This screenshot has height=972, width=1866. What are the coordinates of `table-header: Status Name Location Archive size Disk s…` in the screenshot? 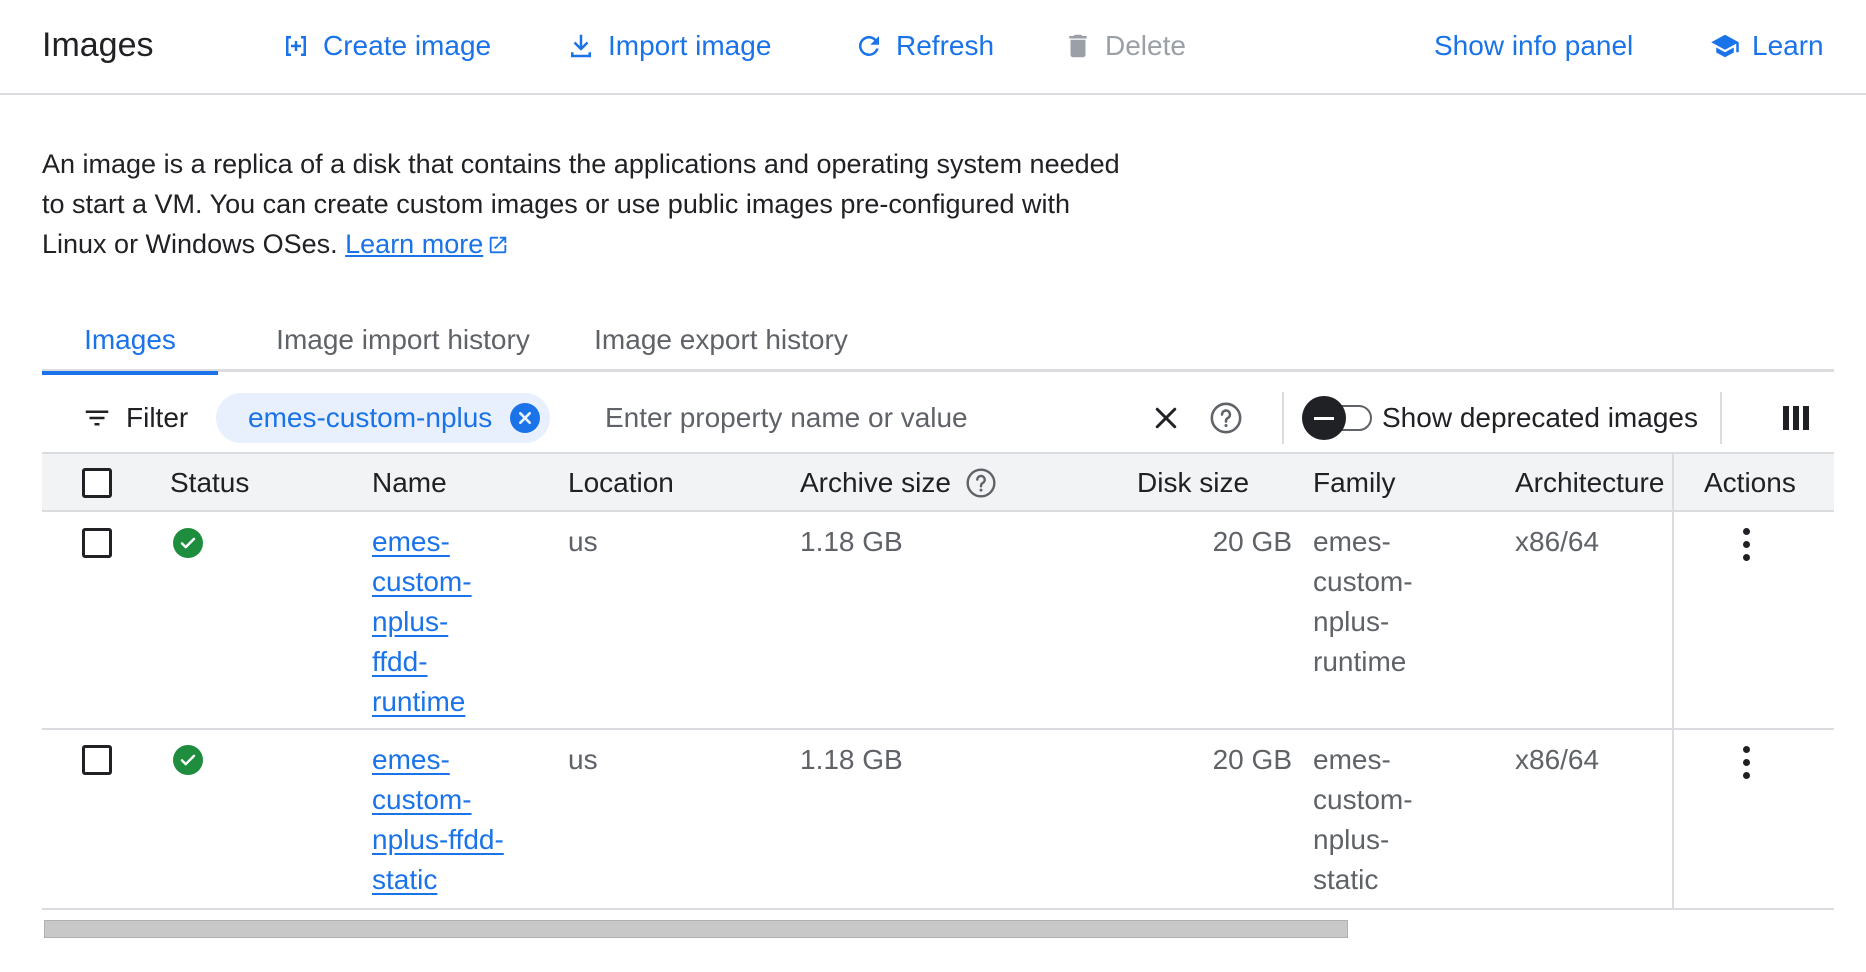 It's located at (938, 482).